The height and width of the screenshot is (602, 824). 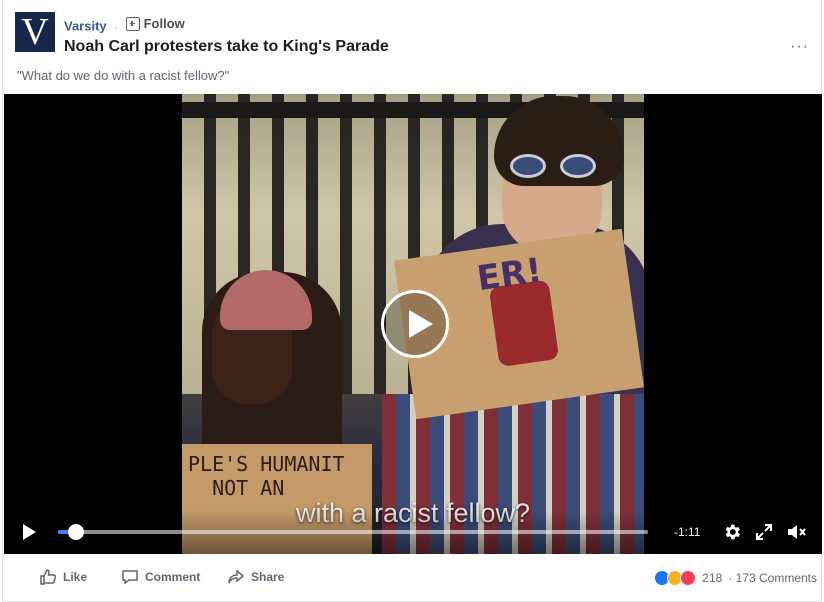 I want to click on follow-button: Follow, so click(x=155, y=23).